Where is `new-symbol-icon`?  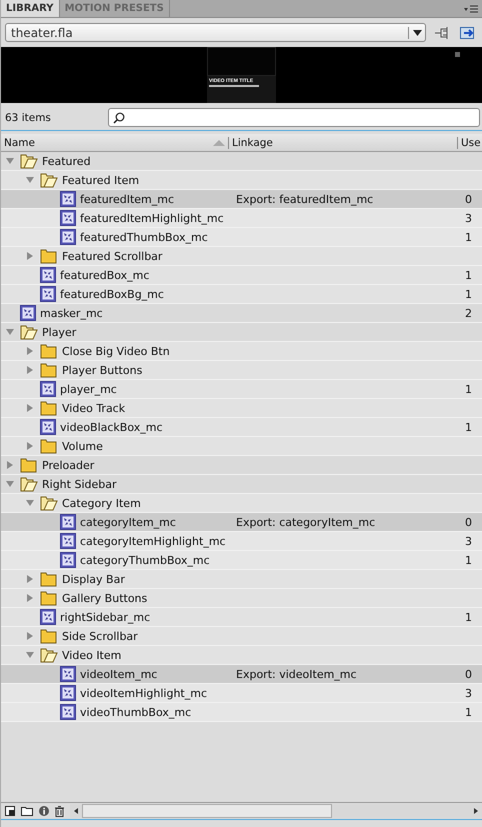
new-symbol-icon is located at coordinates (10, 811).